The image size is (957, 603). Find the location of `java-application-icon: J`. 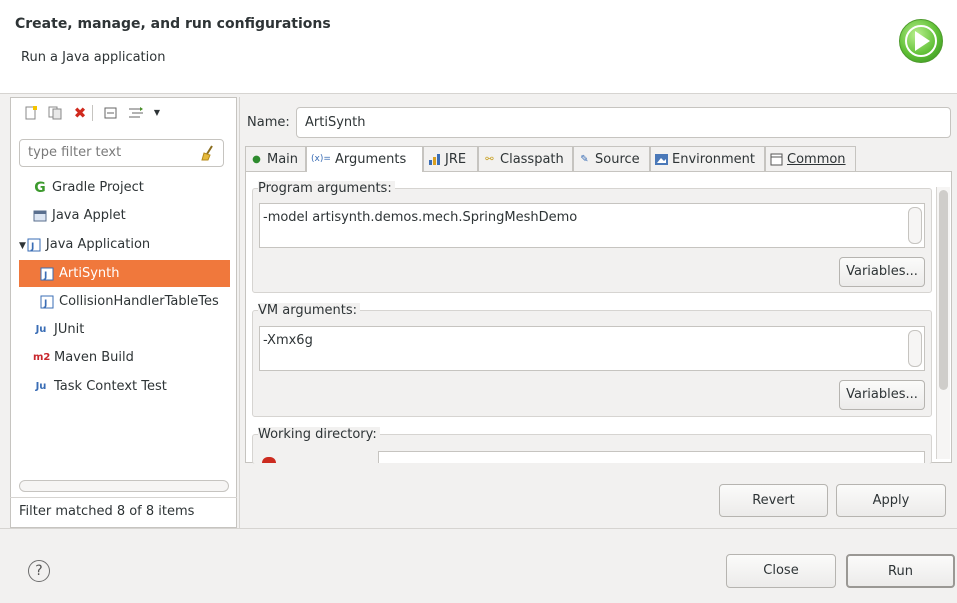

java-application-icon: J is located at coordinates (34, 245).